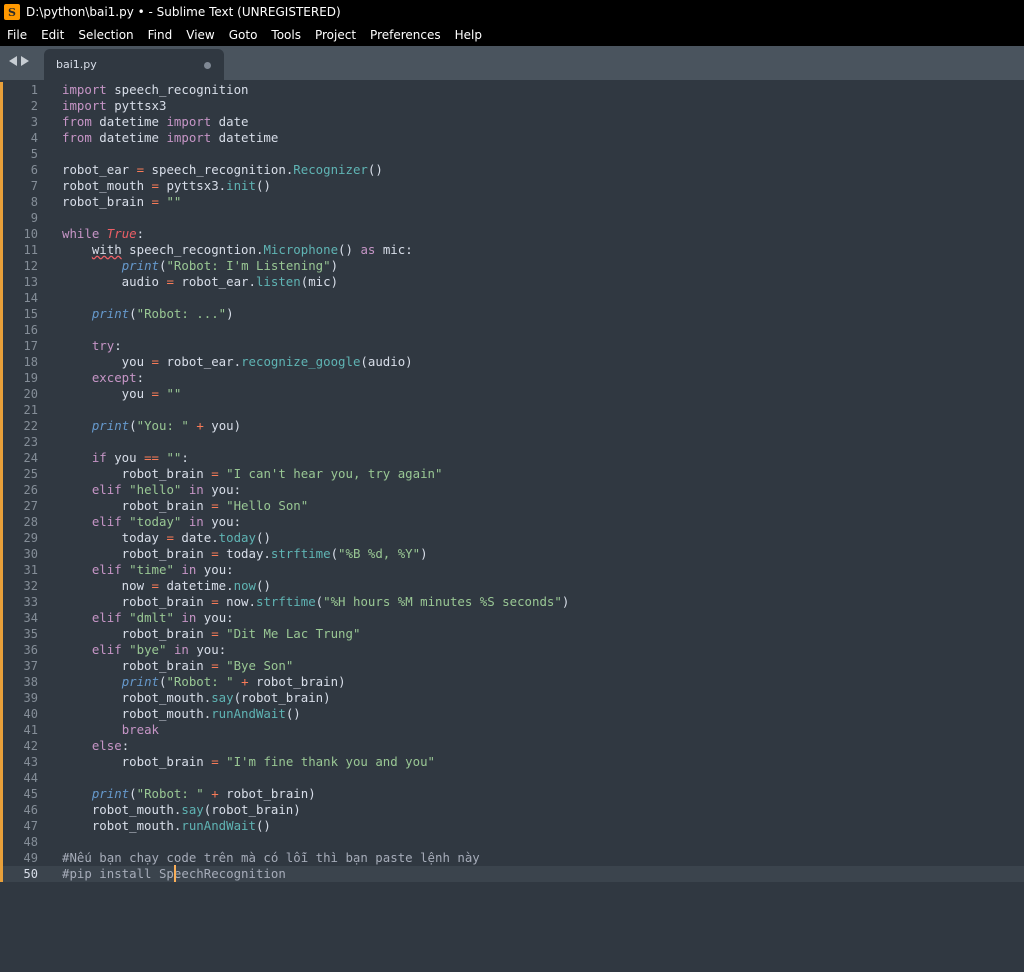 The height and width of the screenshot is (972, 1024). What do you see at coordinates (92, 346) in the screenshot?
I see `code-line: try:` at bounding box center [92, 346].